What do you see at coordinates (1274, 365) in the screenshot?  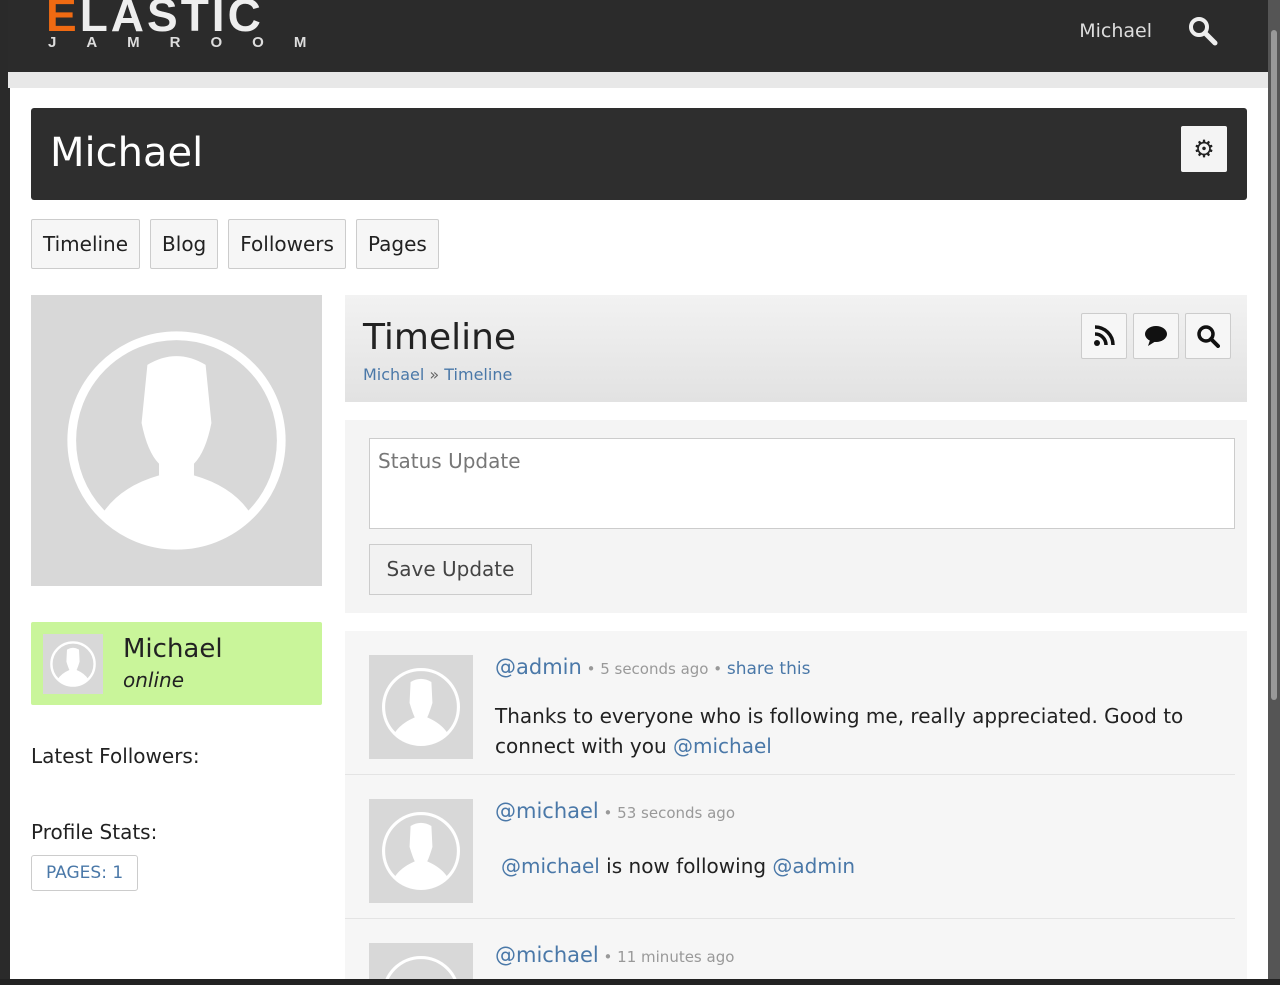 I see `scrollbar-thumb` at bounding box center [1274, 365].